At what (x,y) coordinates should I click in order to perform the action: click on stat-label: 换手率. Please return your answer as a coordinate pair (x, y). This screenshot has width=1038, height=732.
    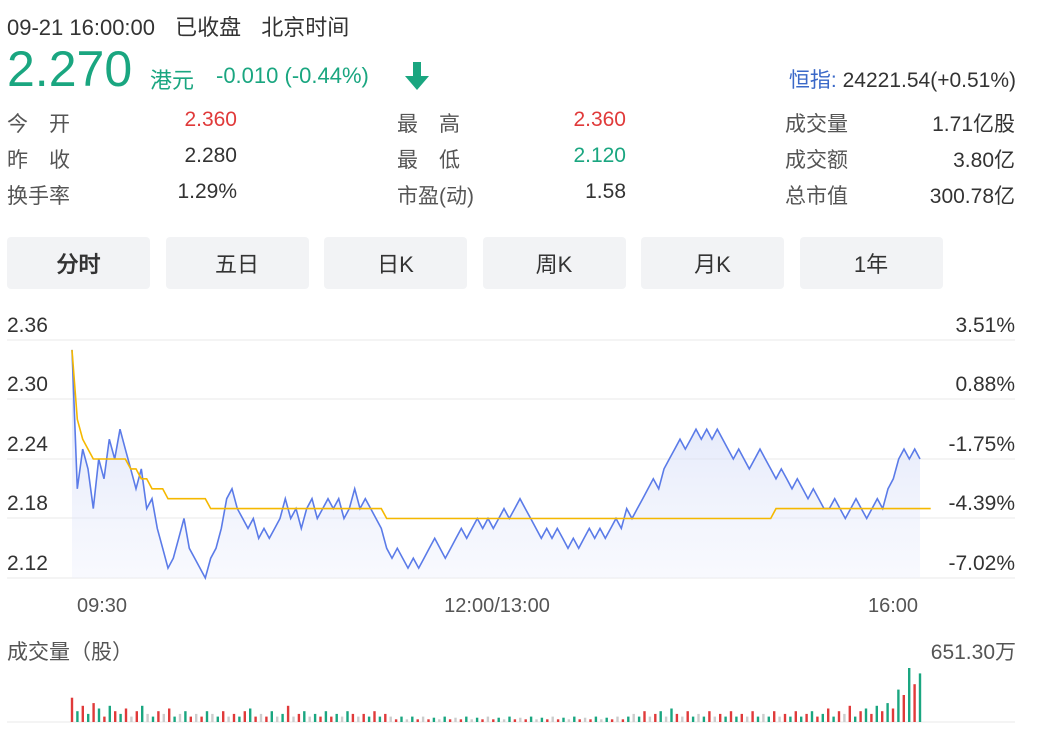
    Looking at the image, I should click on (38, 196).